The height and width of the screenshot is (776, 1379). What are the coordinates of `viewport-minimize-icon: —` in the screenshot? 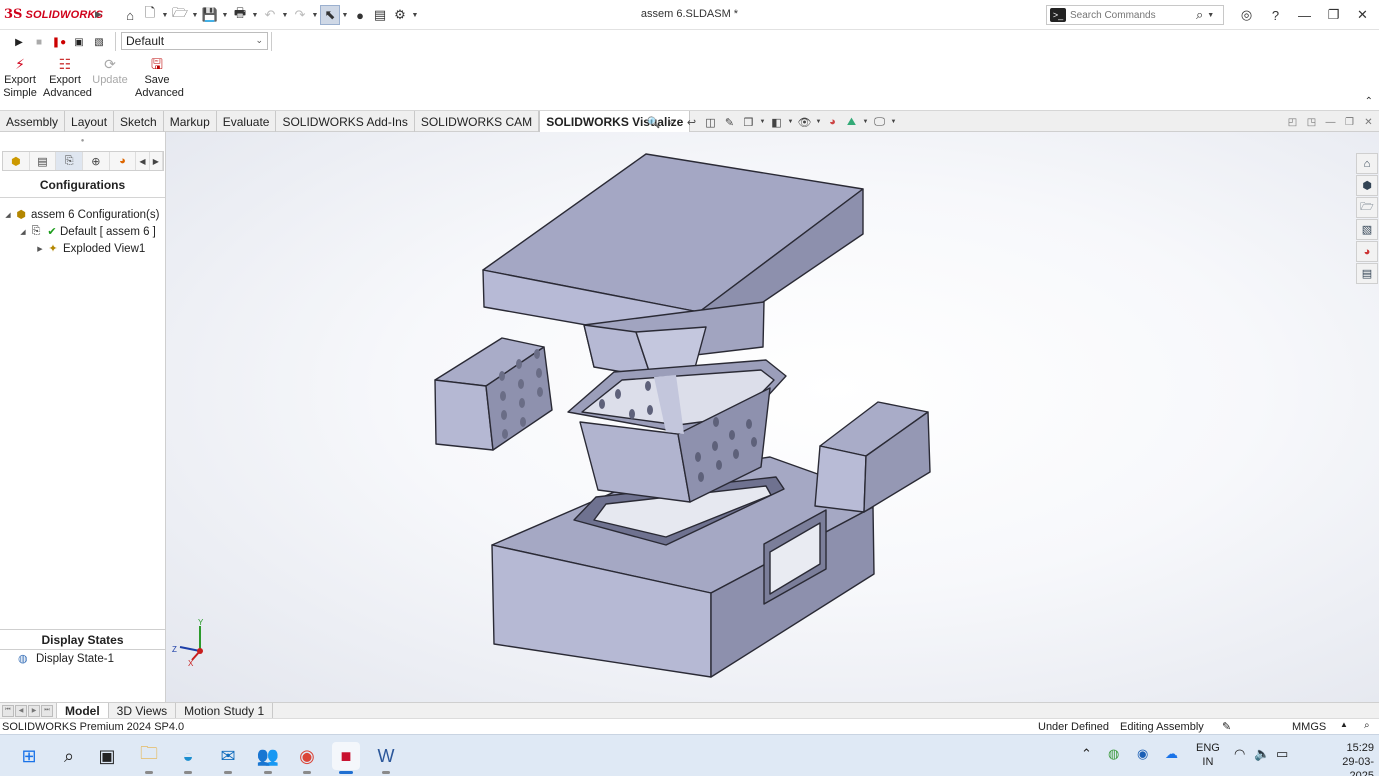 It's located at (1330, 122).